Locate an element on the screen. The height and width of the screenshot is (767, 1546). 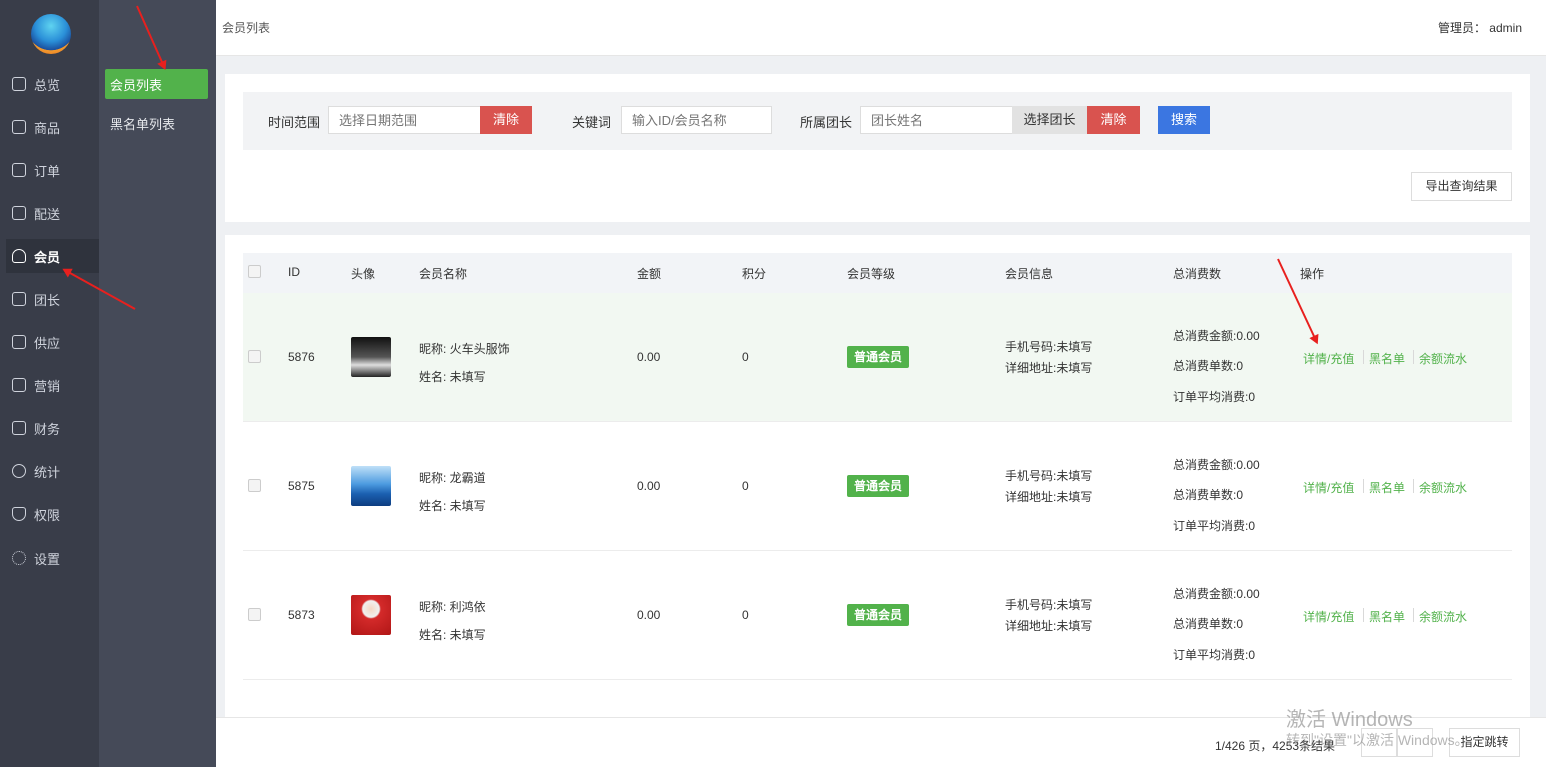
member-id: 5875 is located at coordinates (301, 486).